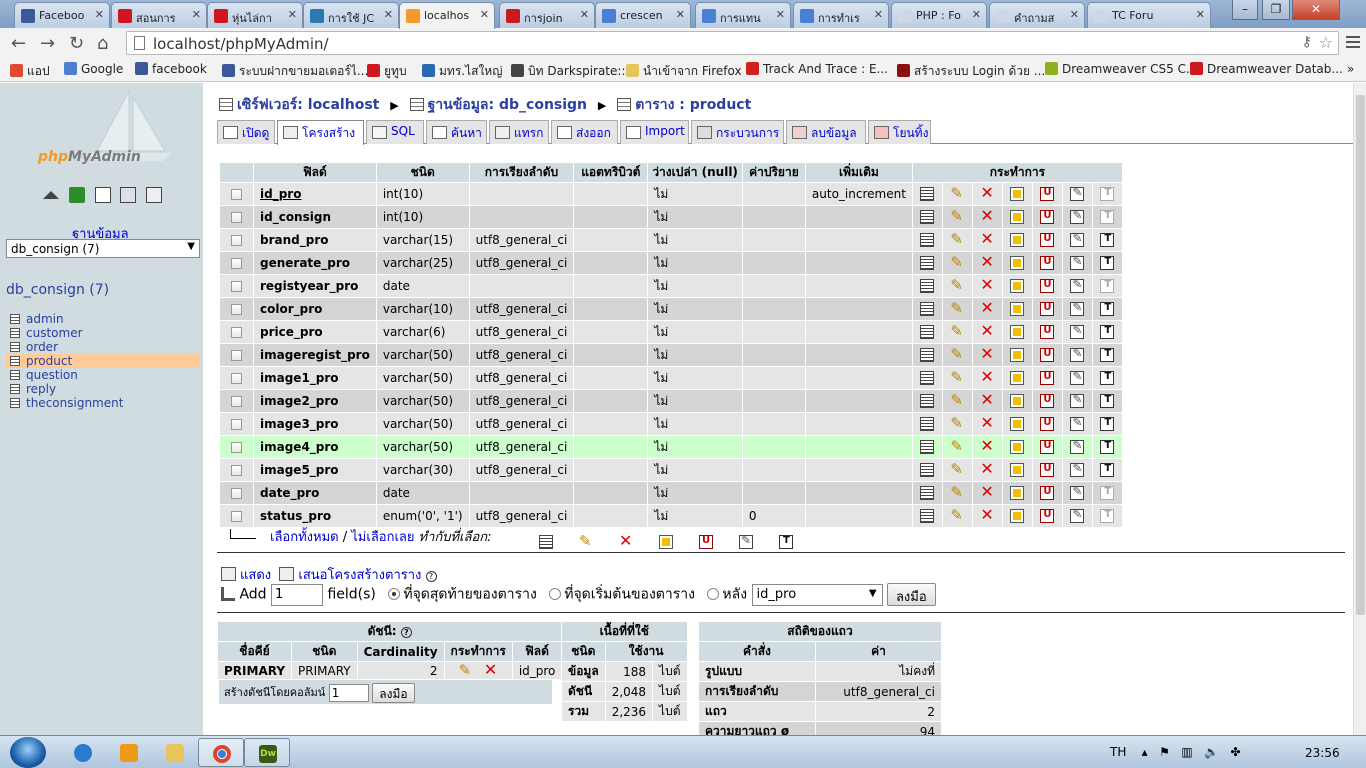  What do you see at coordinates (54, 333) in the screenshot?
I see `sidebar-table-label: customer` at bounding box center [54, 333].